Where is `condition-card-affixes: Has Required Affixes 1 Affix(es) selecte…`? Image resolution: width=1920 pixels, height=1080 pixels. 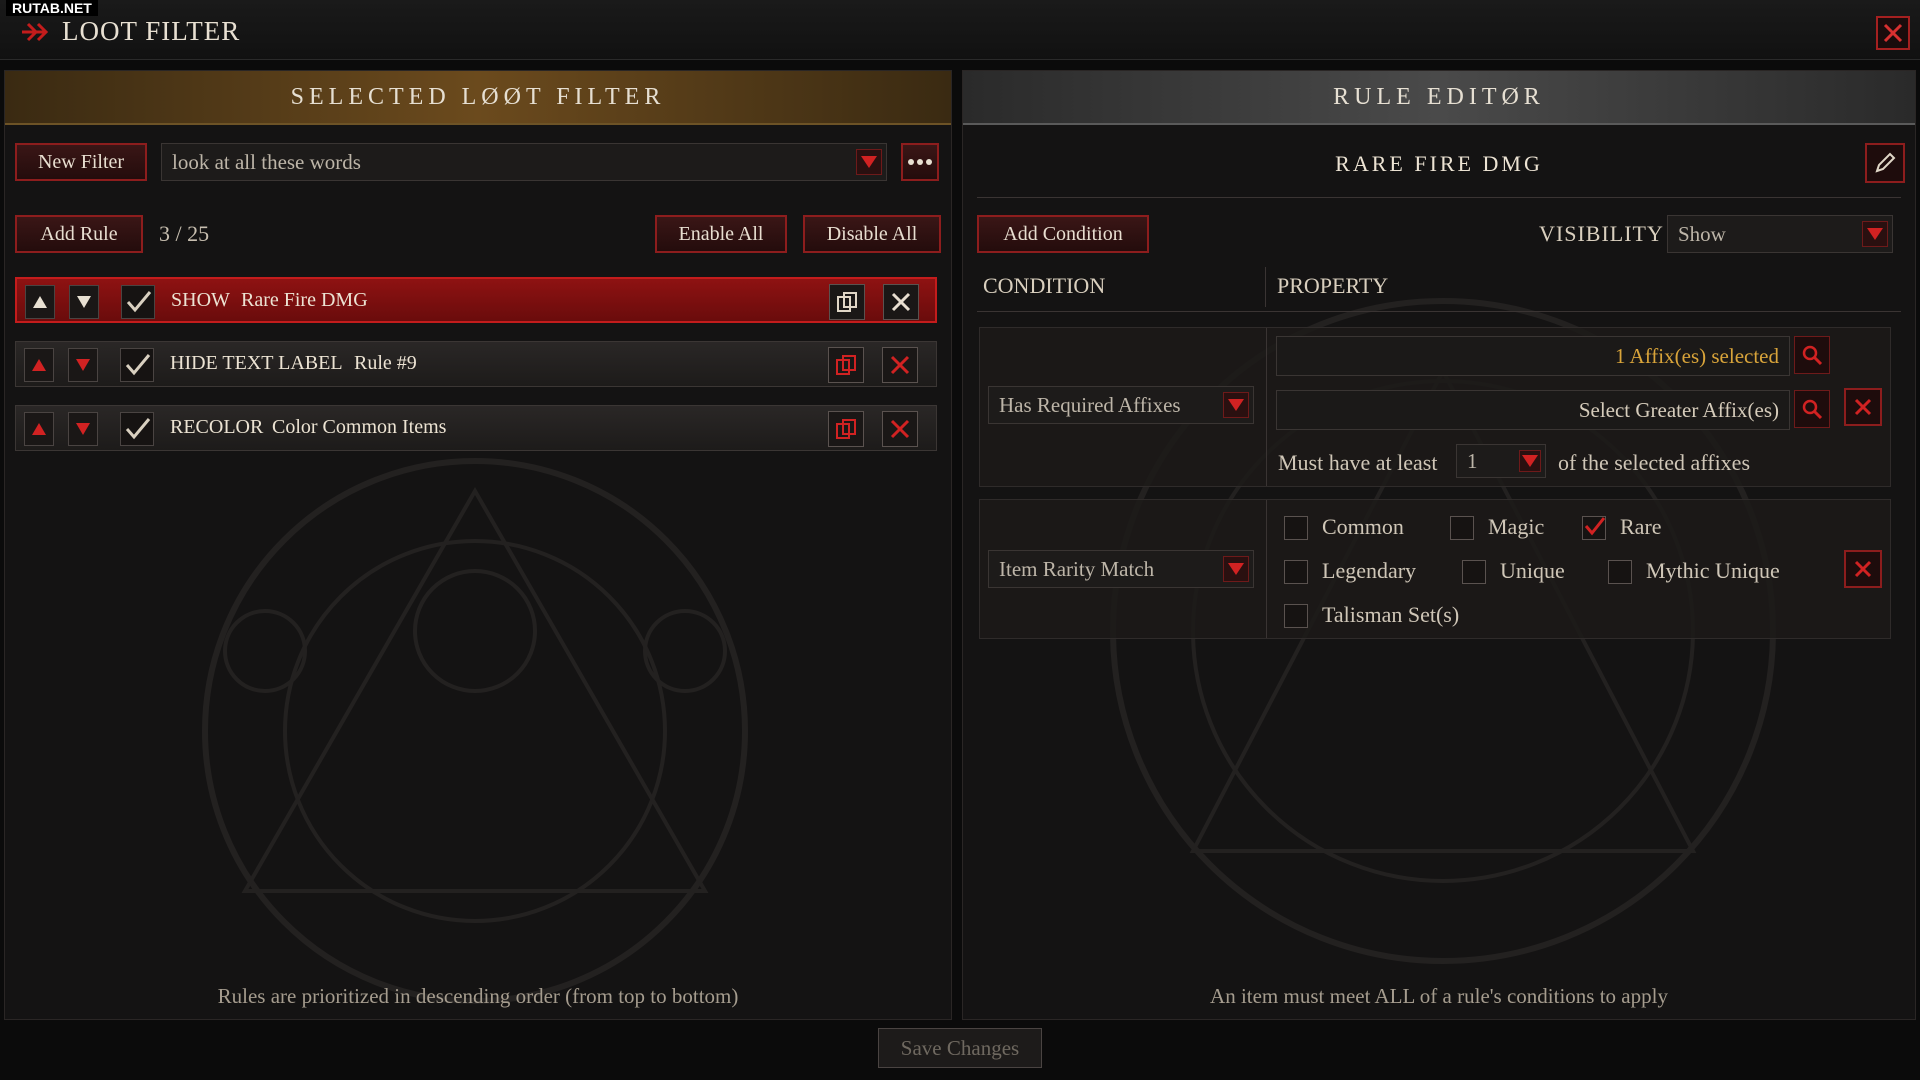 condition-card-affixes: Has Required Affixes 1 Affix(es) selecte… is located at coordinates (1435, 407).